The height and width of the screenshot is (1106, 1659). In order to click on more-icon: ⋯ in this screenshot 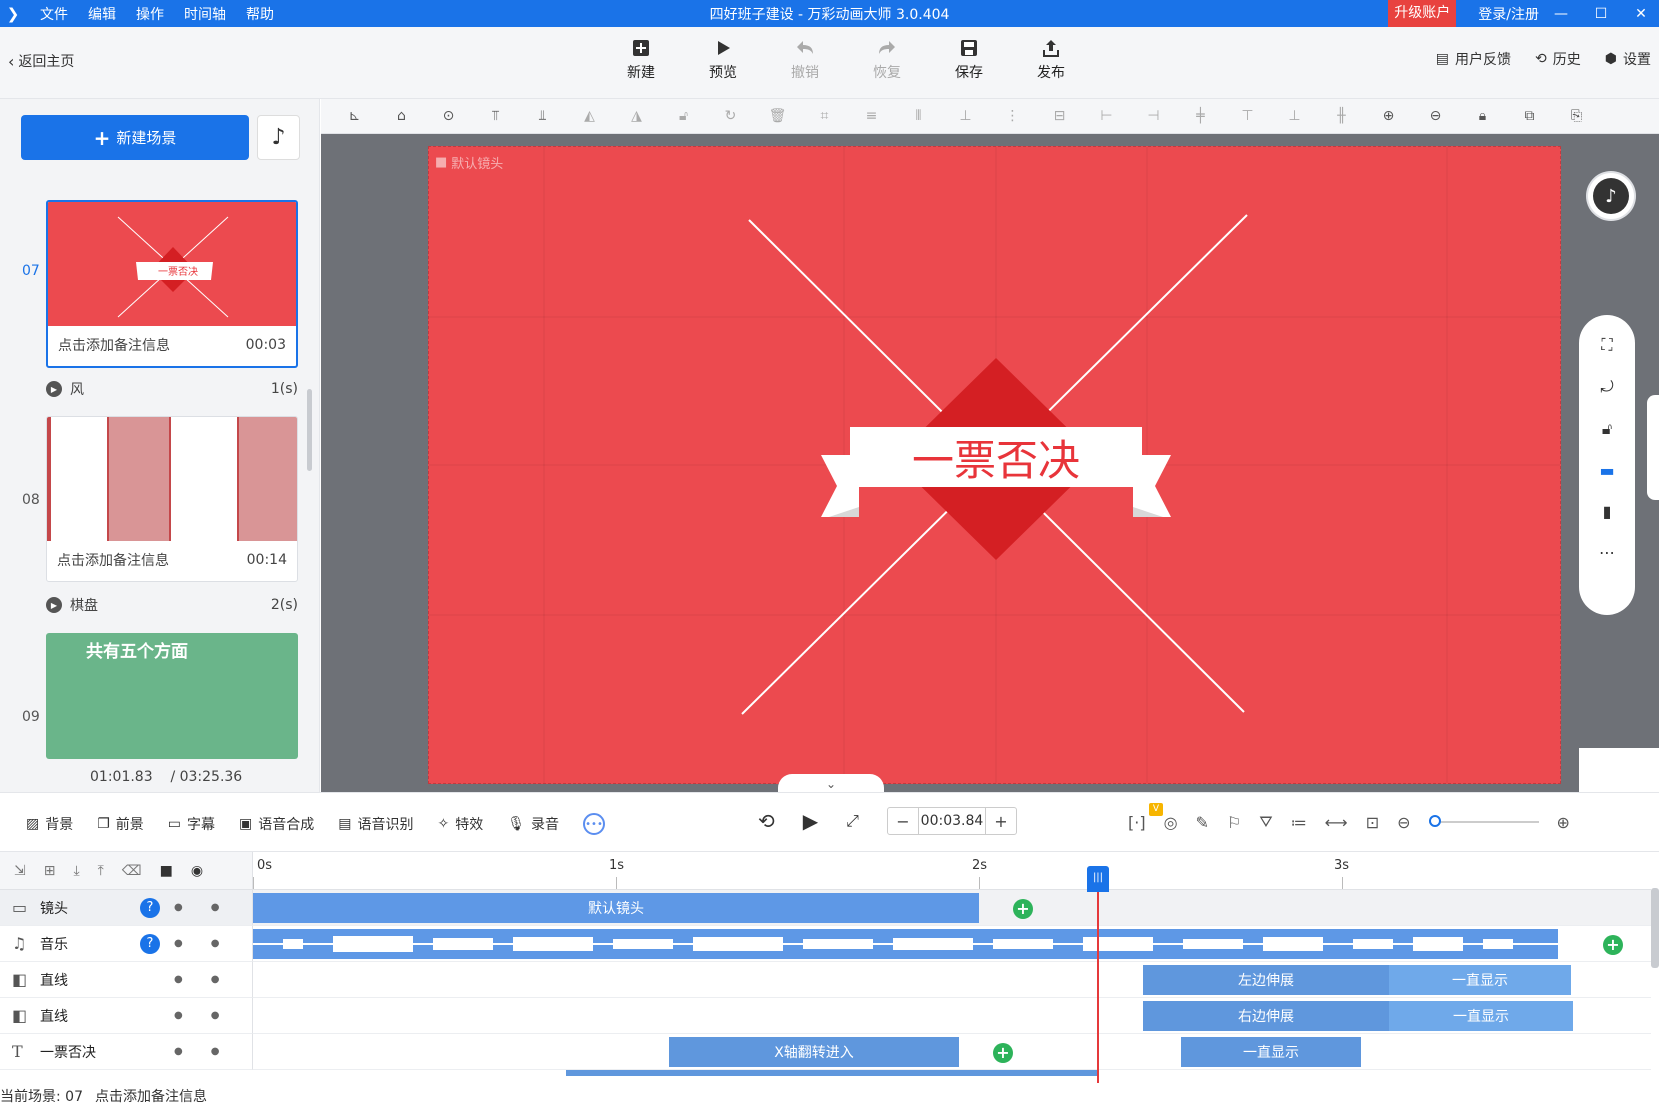, I will do `click(1607, 552)`.